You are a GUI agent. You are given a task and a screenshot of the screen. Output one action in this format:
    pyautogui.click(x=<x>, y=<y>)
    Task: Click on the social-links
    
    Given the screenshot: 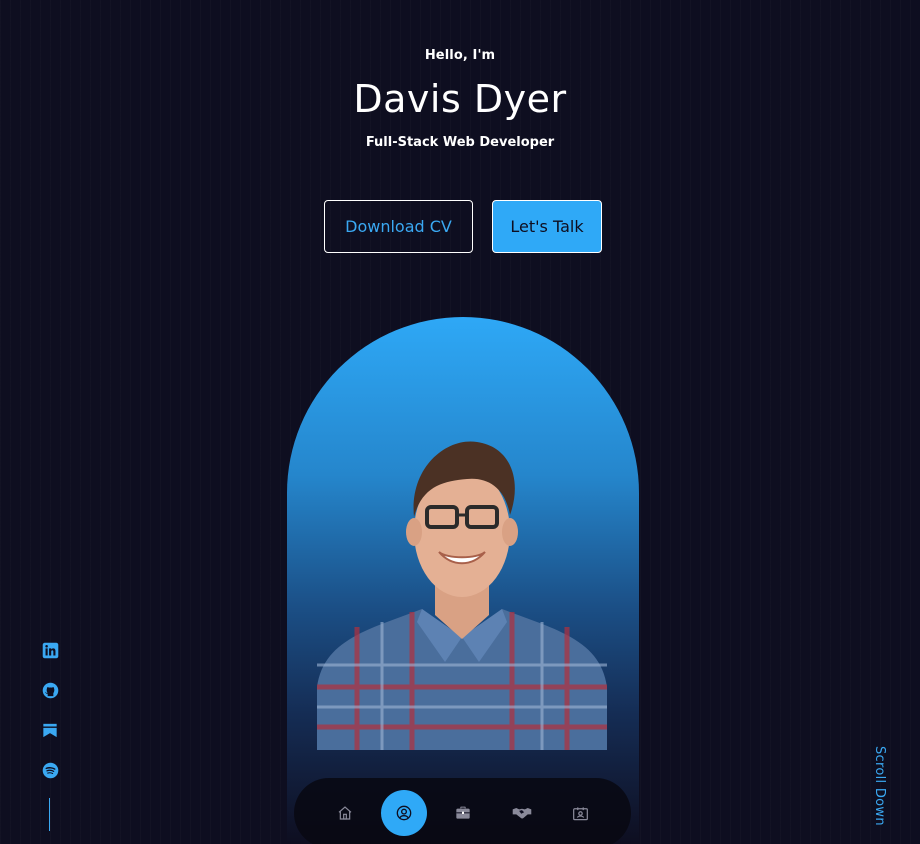 What is the action you would take?
    pyautogui.click(x=50, y=710)
    